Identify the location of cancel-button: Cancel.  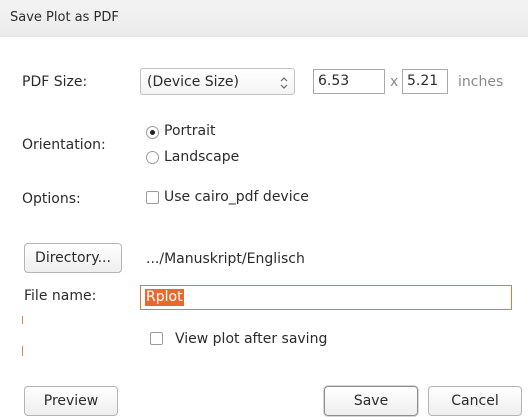
(475, 401).